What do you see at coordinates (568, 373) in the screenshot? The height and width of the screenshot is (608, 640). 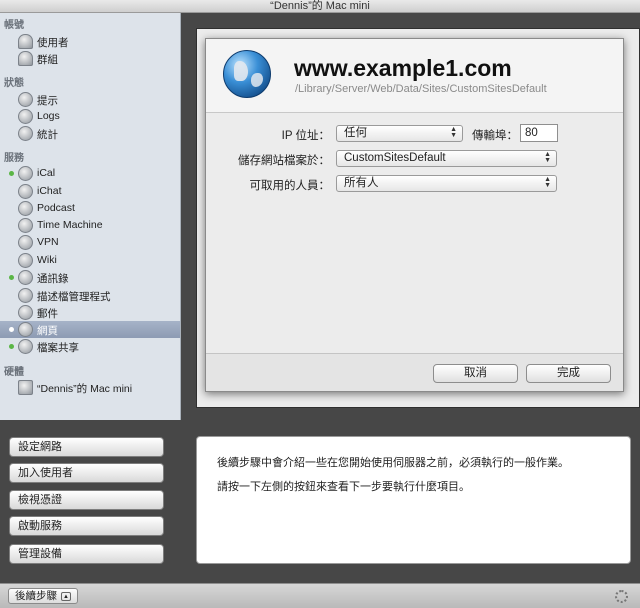 I see `done-button: 完成` at bounding box center [568, 373].